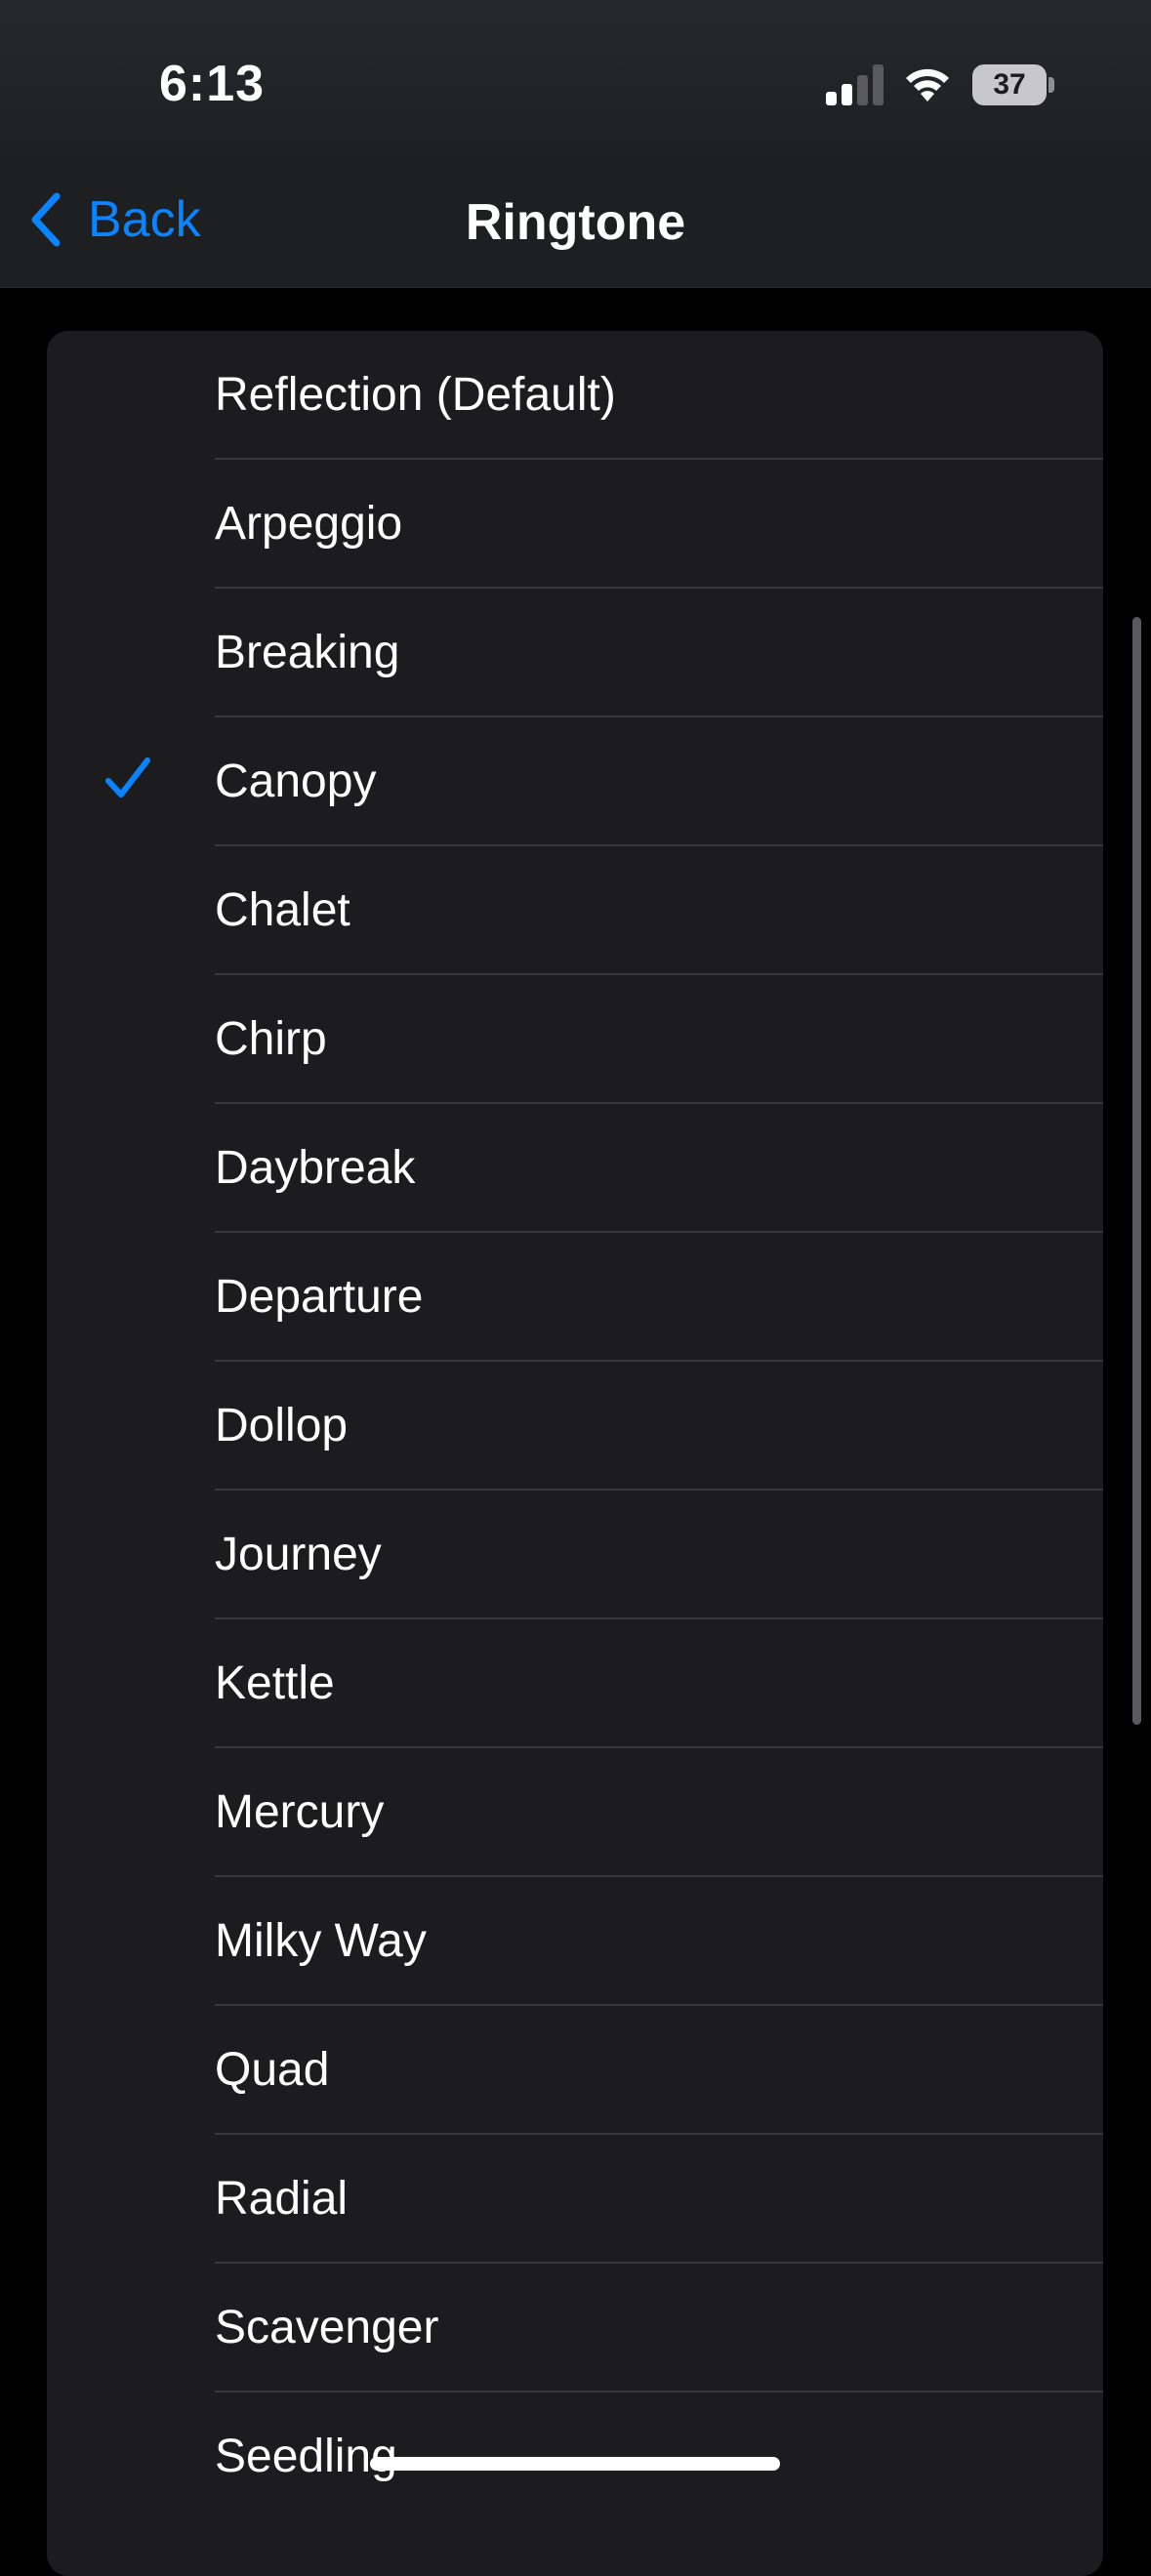 Image resolution: width=1151 pixels, height=2576 pixels. What do you see at coordinates (575, 2464) in the screenshot?
I see `home-indicator` at bounding box center [575, 2464].